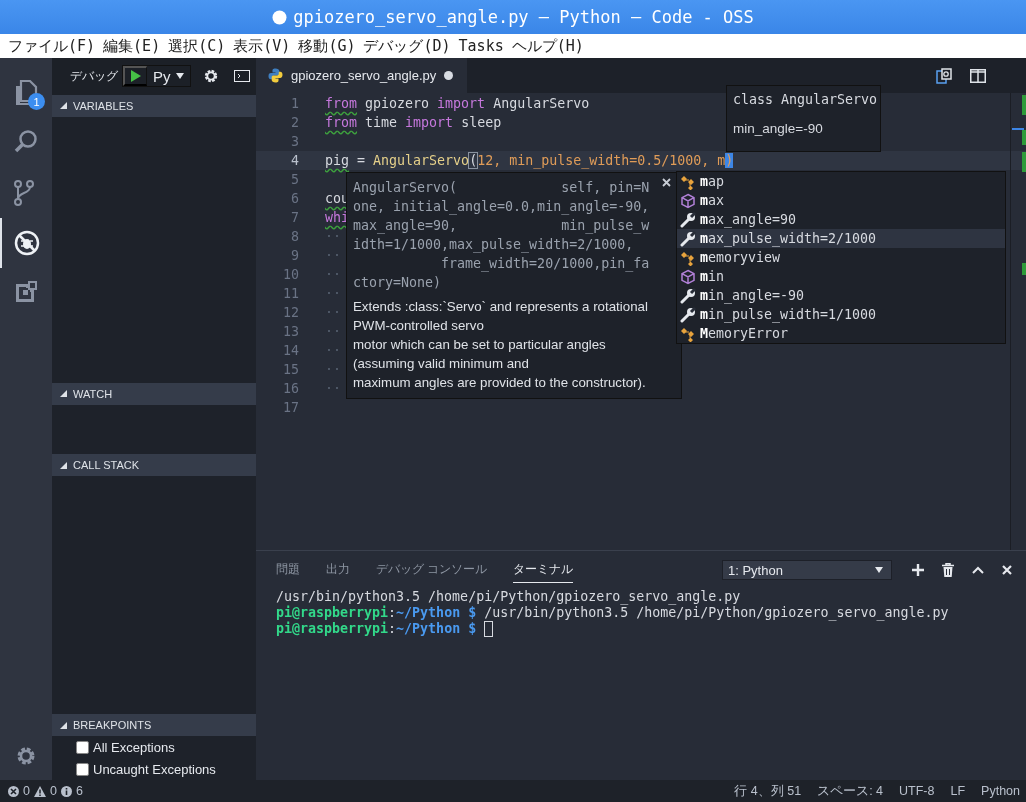 Image resolution: width=1026 pixels, height=802 pixels. What do you see at coordinates (481, 46) in the screenshot?
I see `menu-item: Tasks` at bounding box center [481, 46].